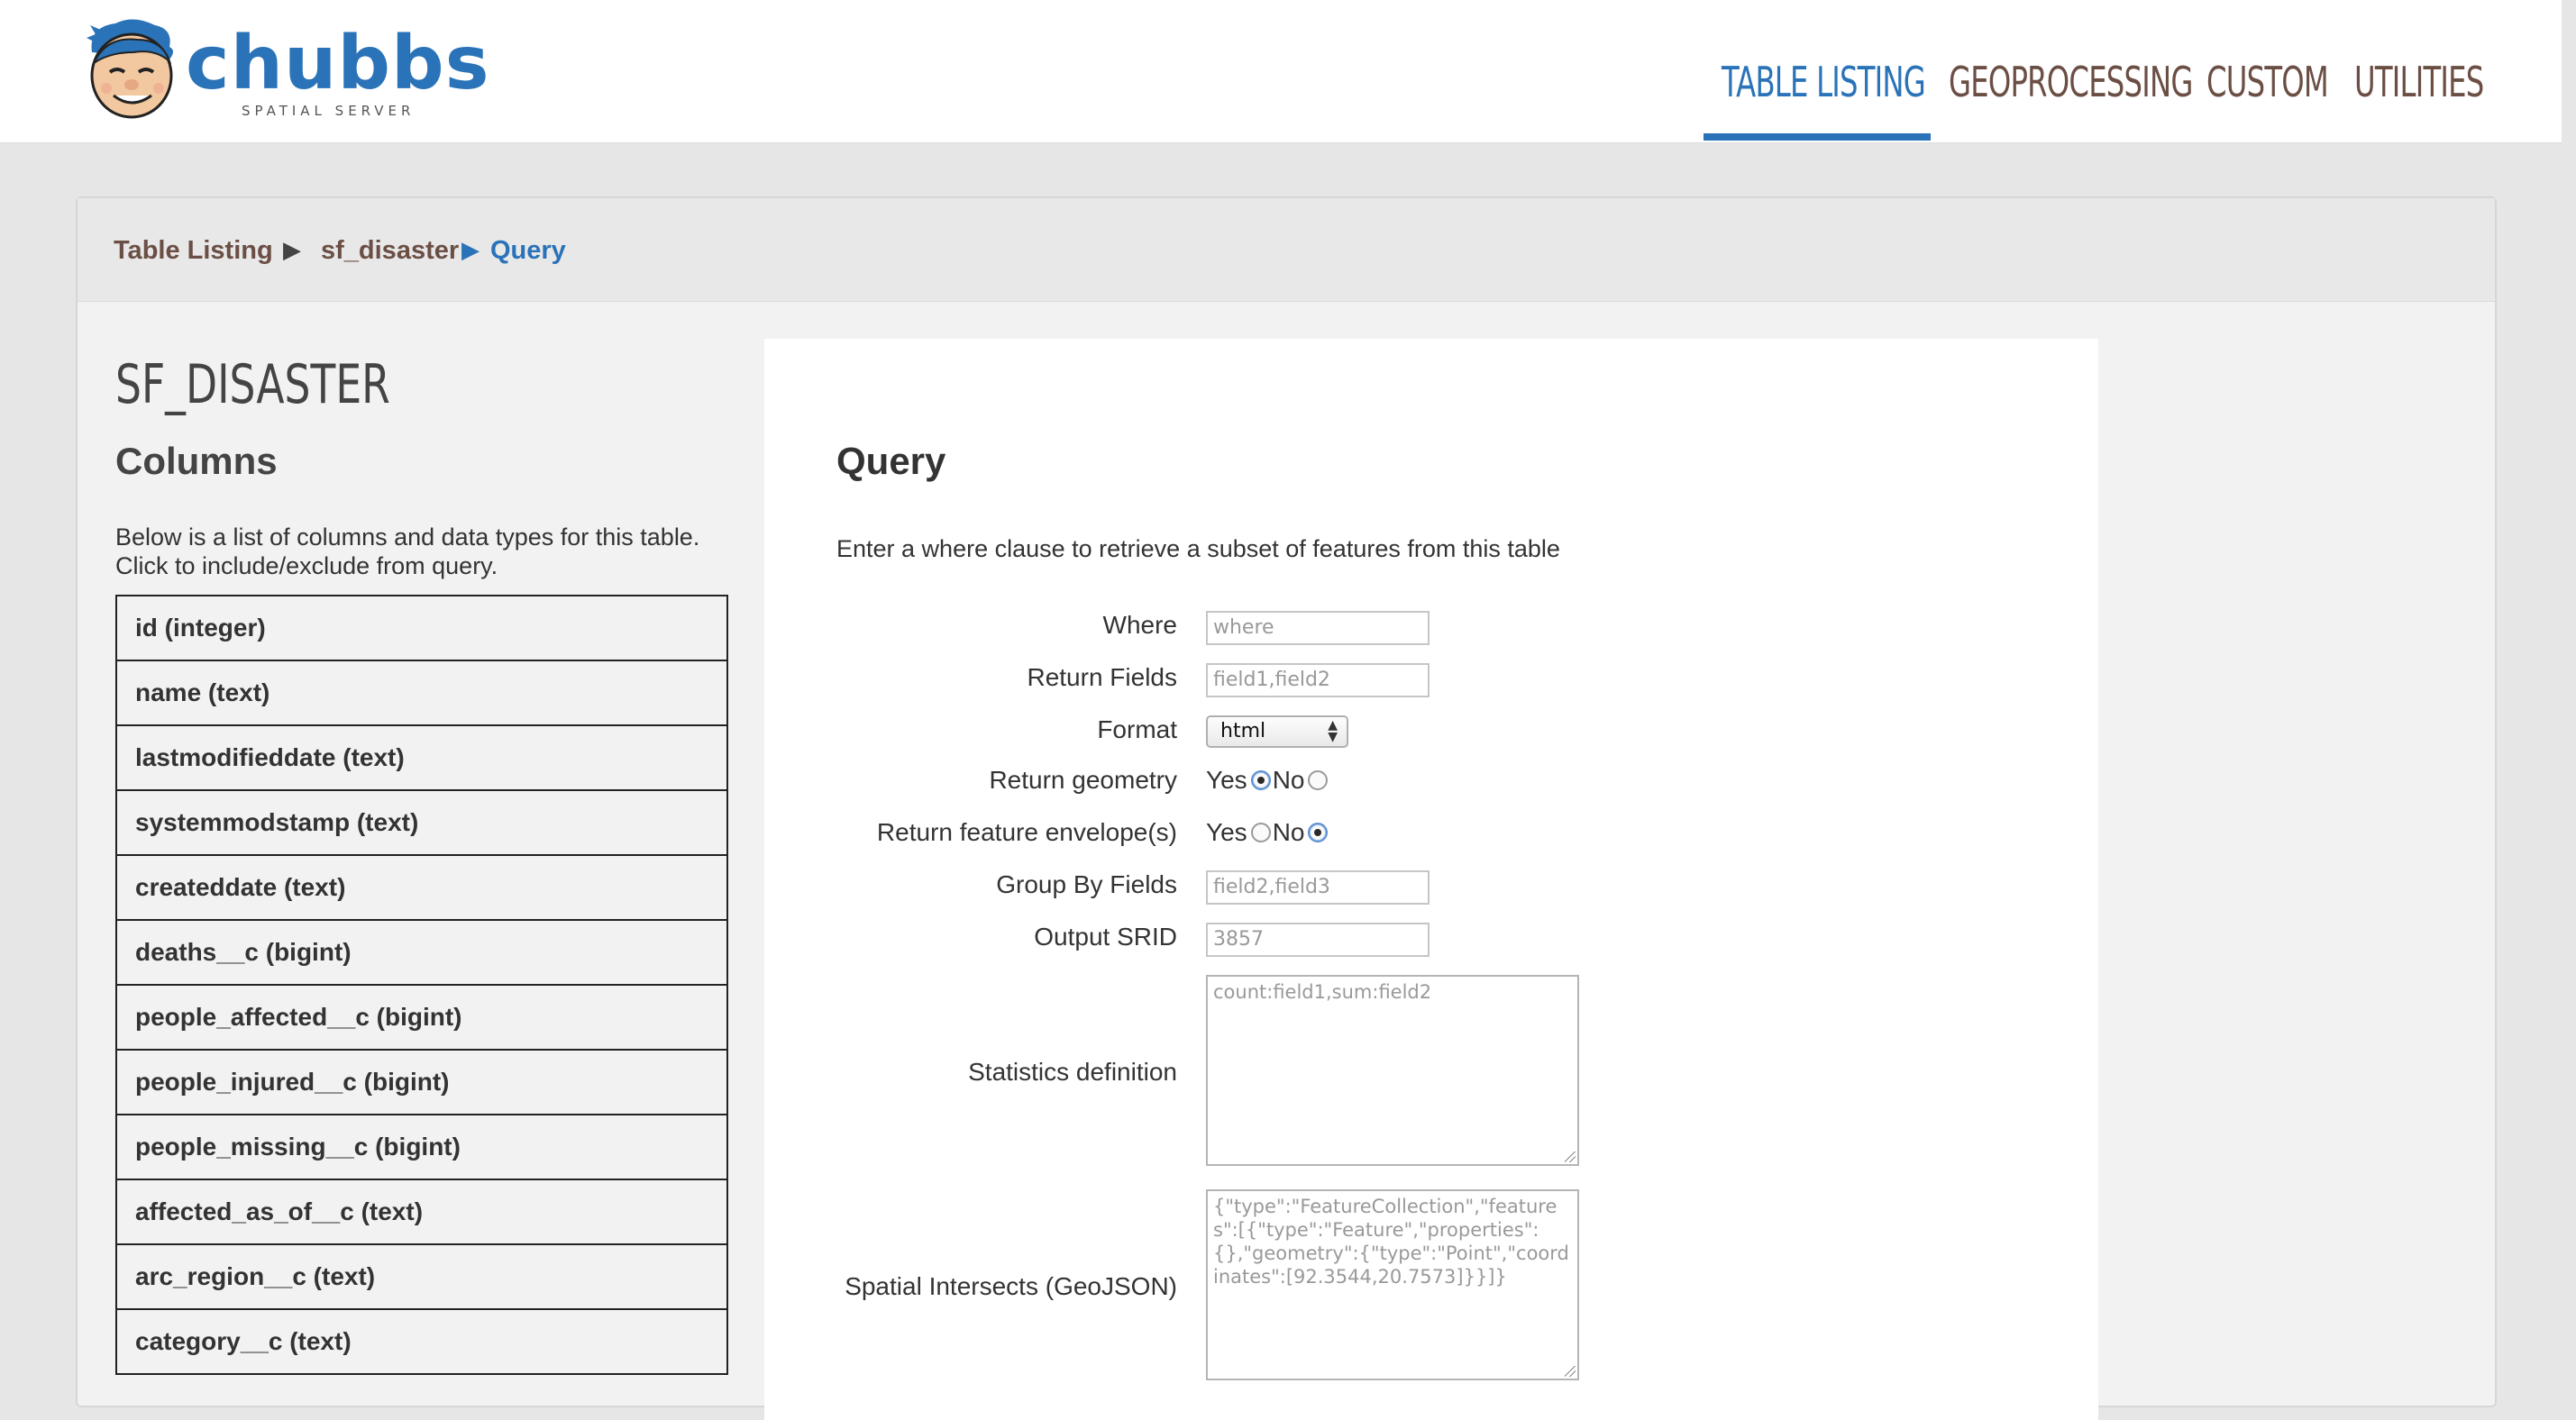 This screenshot has width=2576, height=1420. What do you see at coordinates (891, 461) in the screenshot?
I see `query-heading: Query` at bounding box center [891, 461].